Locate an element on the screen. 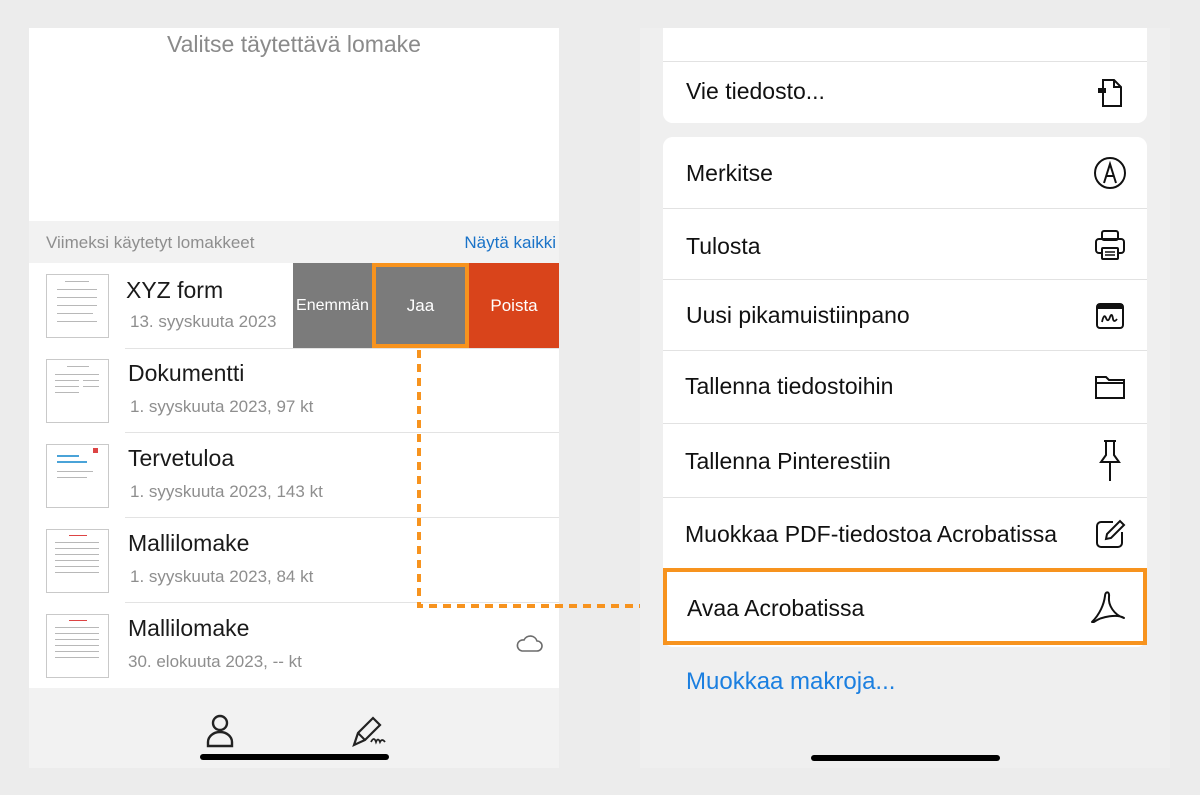  recent-forms-header: Viimeksi käytetyt lomakkeet Näytä kaikki is located at coordinates (294, 242).